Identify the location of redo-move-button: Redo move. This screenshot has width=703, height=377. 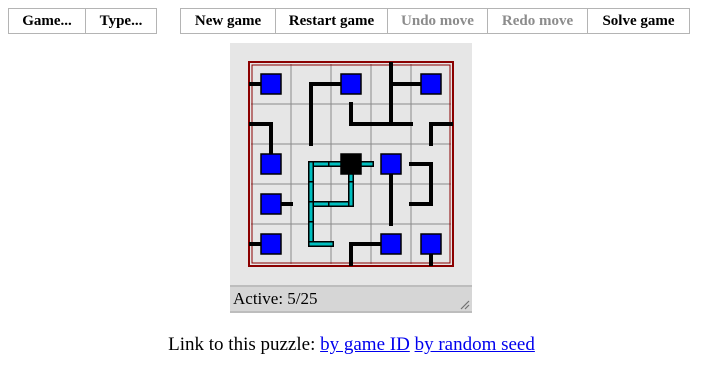
(537, 21).